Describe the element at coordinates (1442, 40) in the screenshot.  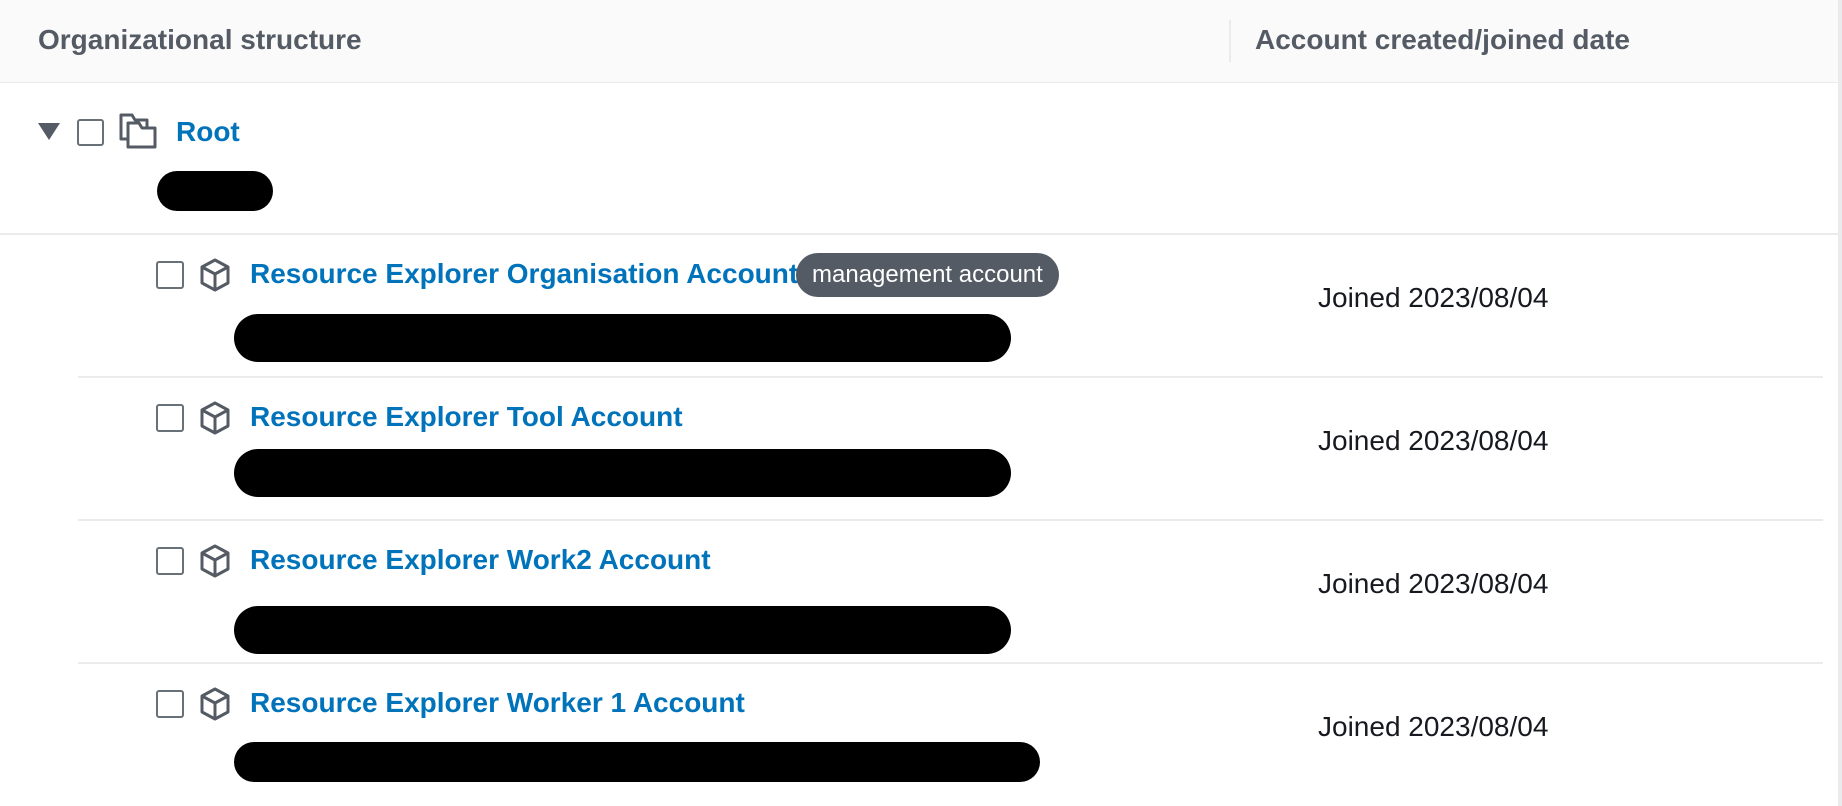
I see `column-header-date: Account created/joined date` at that location.